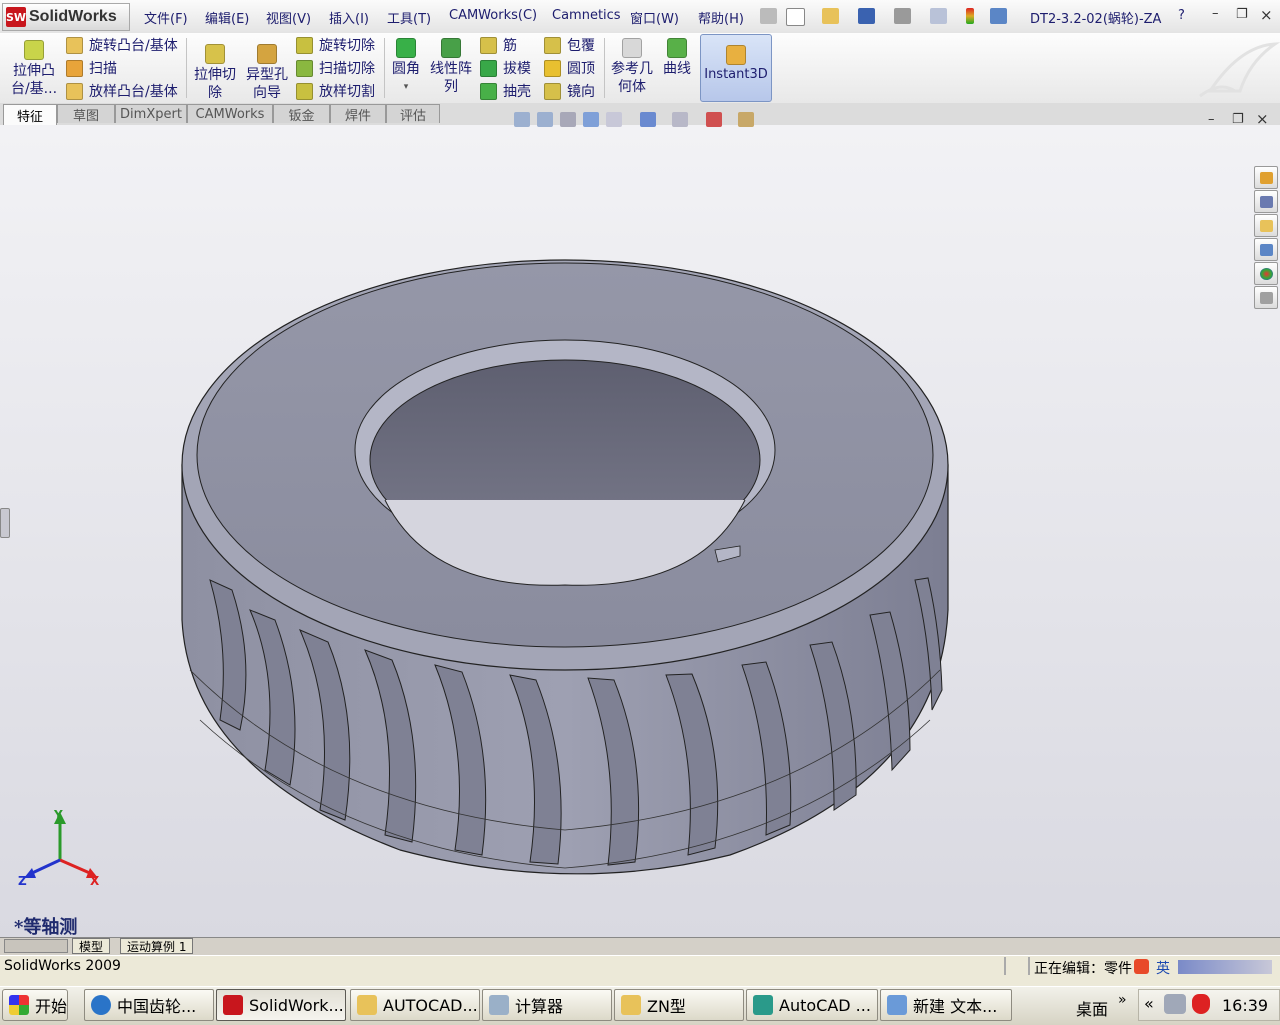  What do you see at coordinates (938, 16) in the screenshot?
I see `undo-icon` at bounding box center [938, 16].